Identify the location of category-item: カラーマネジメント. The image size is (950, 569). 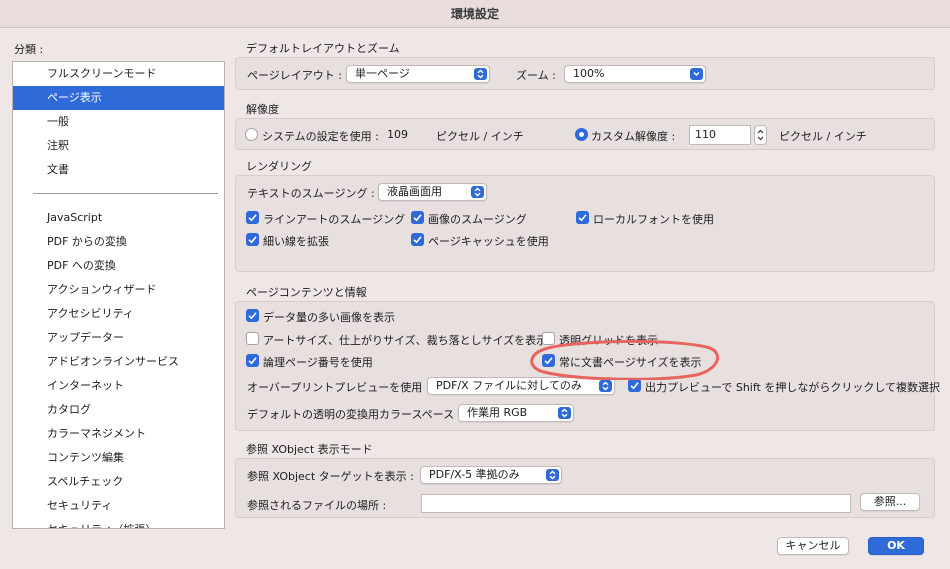
(118, 434).